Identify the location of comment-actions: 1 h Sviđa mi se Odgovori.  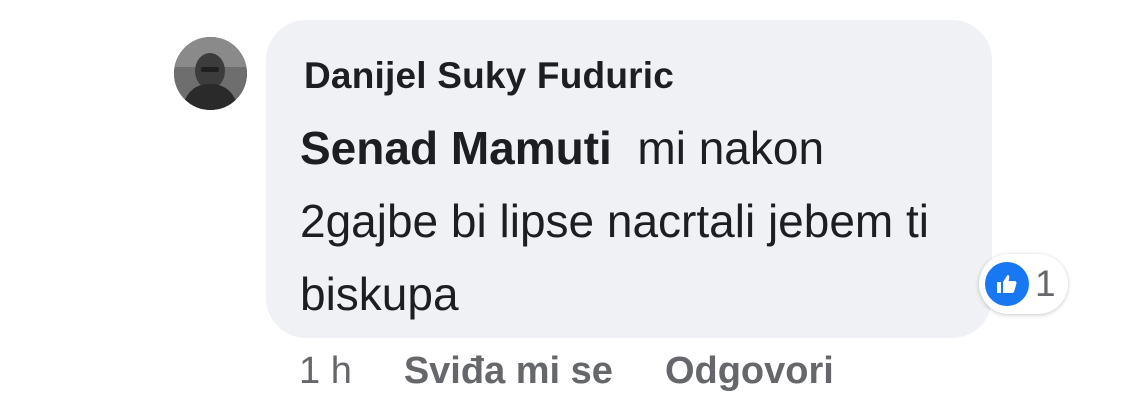
(592, 371).